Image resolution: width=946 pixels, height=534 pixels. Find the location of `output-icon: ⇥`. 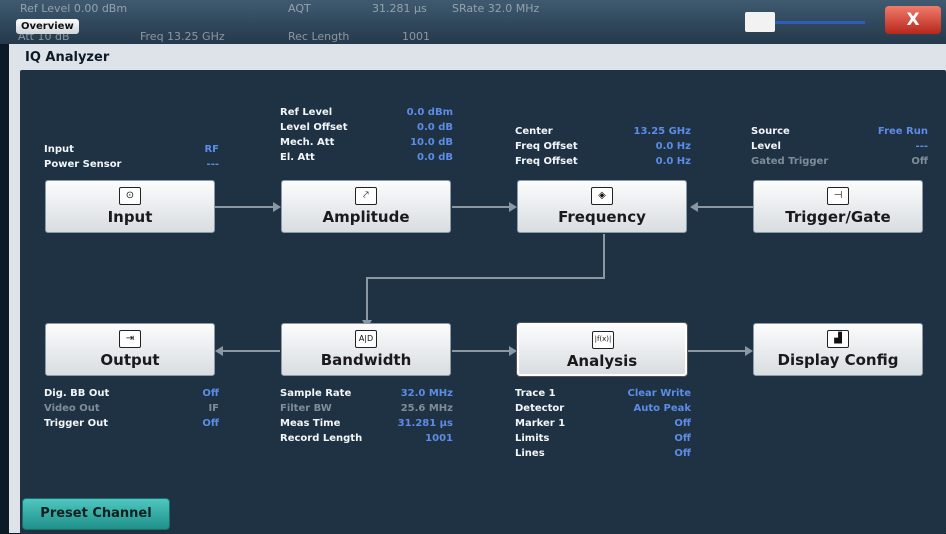

output-icon: ⇥ is located at coordinates (130, 339).